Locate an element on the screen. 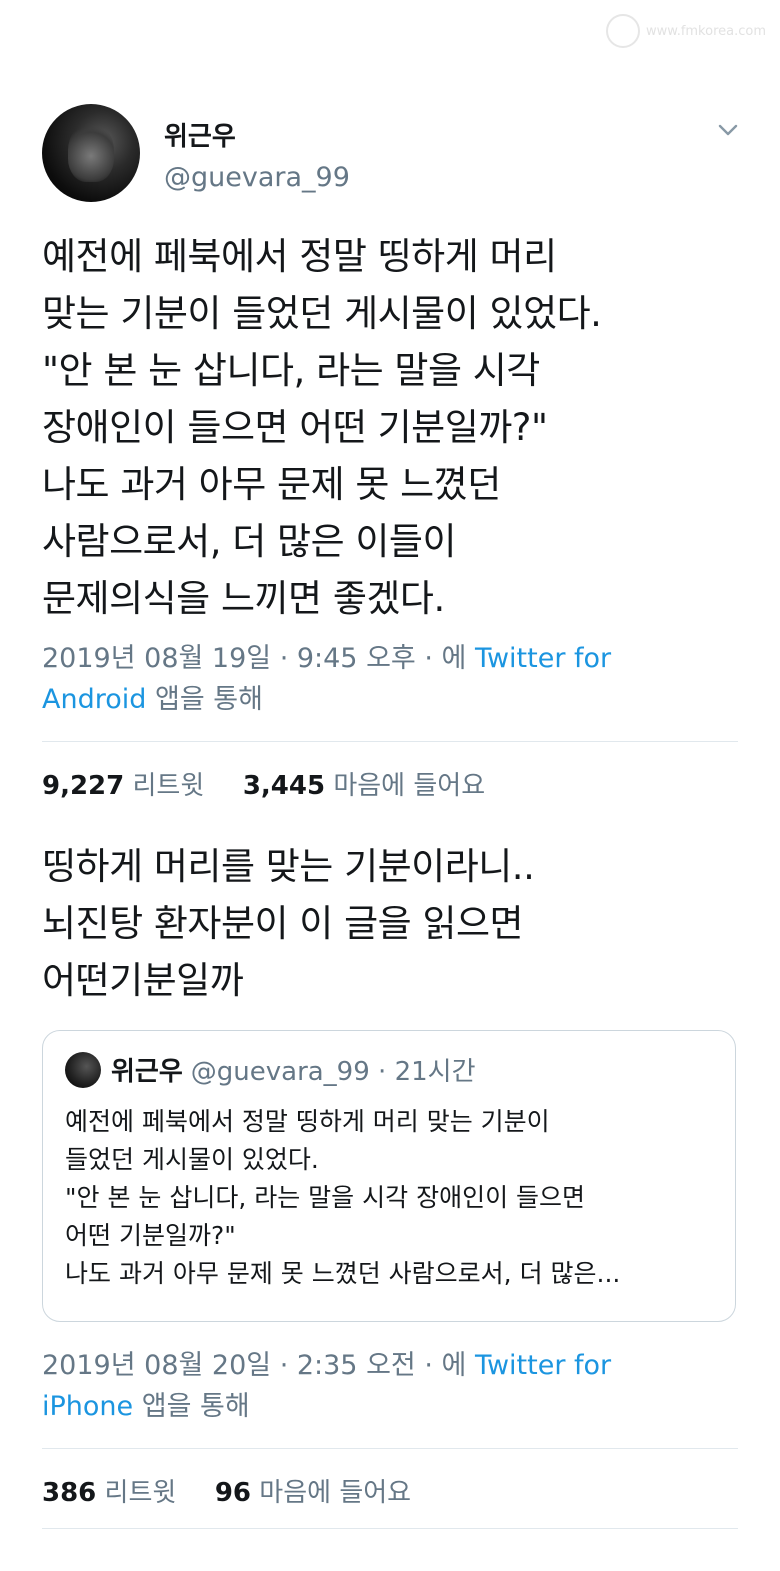  author-name: 위근우 is located at coordinates (200, 134).